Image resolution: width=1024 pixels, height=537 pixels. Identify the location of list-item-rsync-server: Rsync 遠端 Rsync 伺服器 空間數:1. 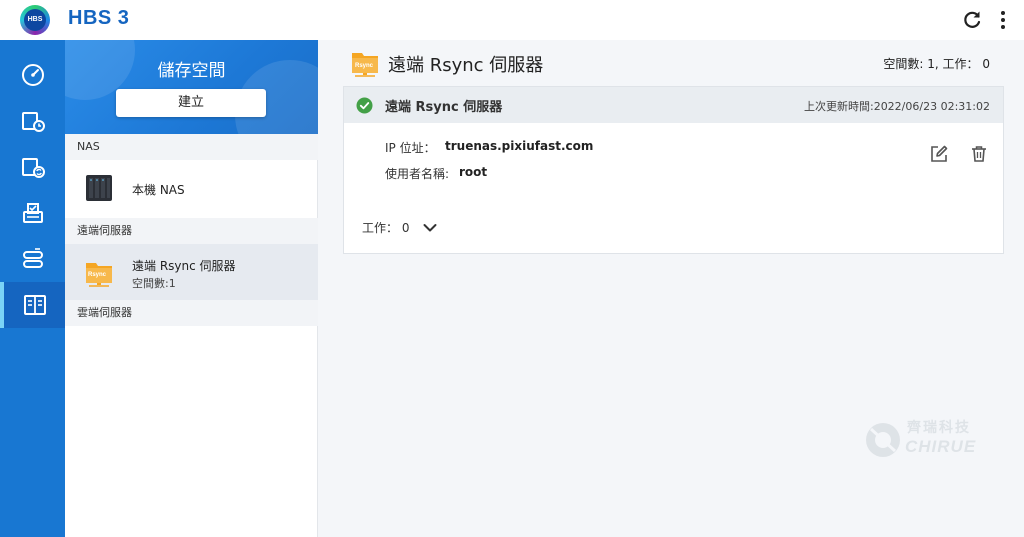
(191, 272).